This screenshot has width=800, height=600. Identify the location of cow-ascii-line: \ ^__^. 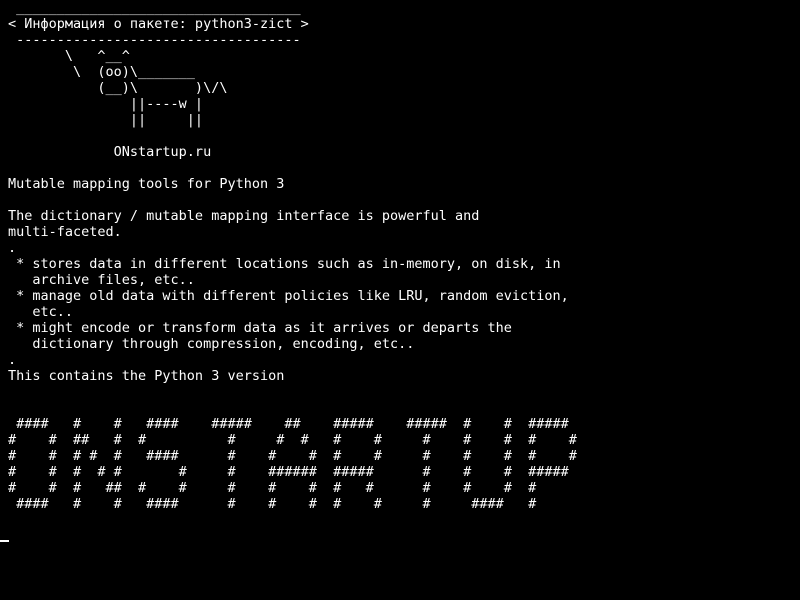
(69, 56).